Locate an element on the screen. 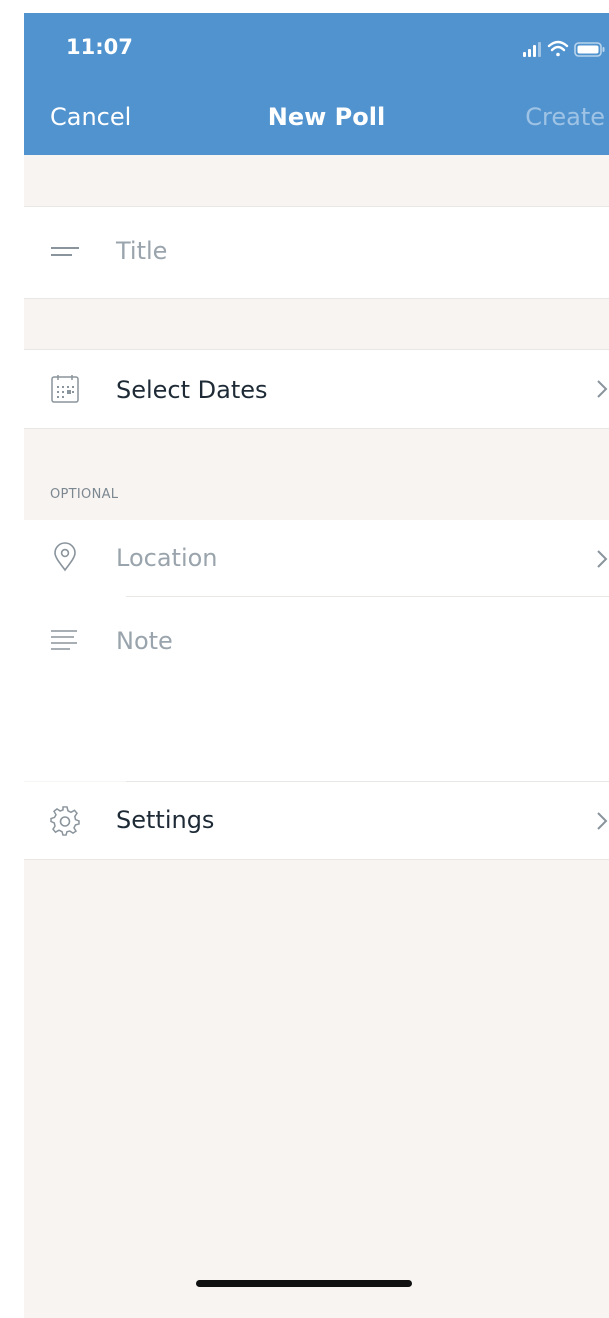 This screenshot has height=1318, width=609. section-header-optional: OPTIONAL is located at coordinates (84, 494).